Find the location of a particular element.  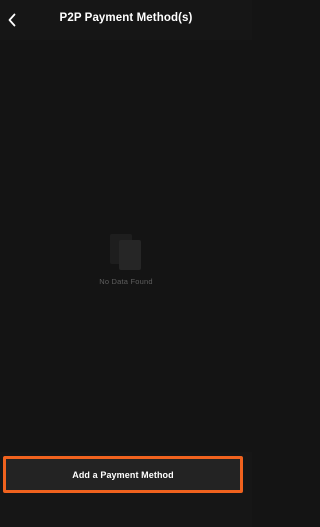

top-nav-bar: P2P Payment Method(s) is located at coordinates (126, 20).